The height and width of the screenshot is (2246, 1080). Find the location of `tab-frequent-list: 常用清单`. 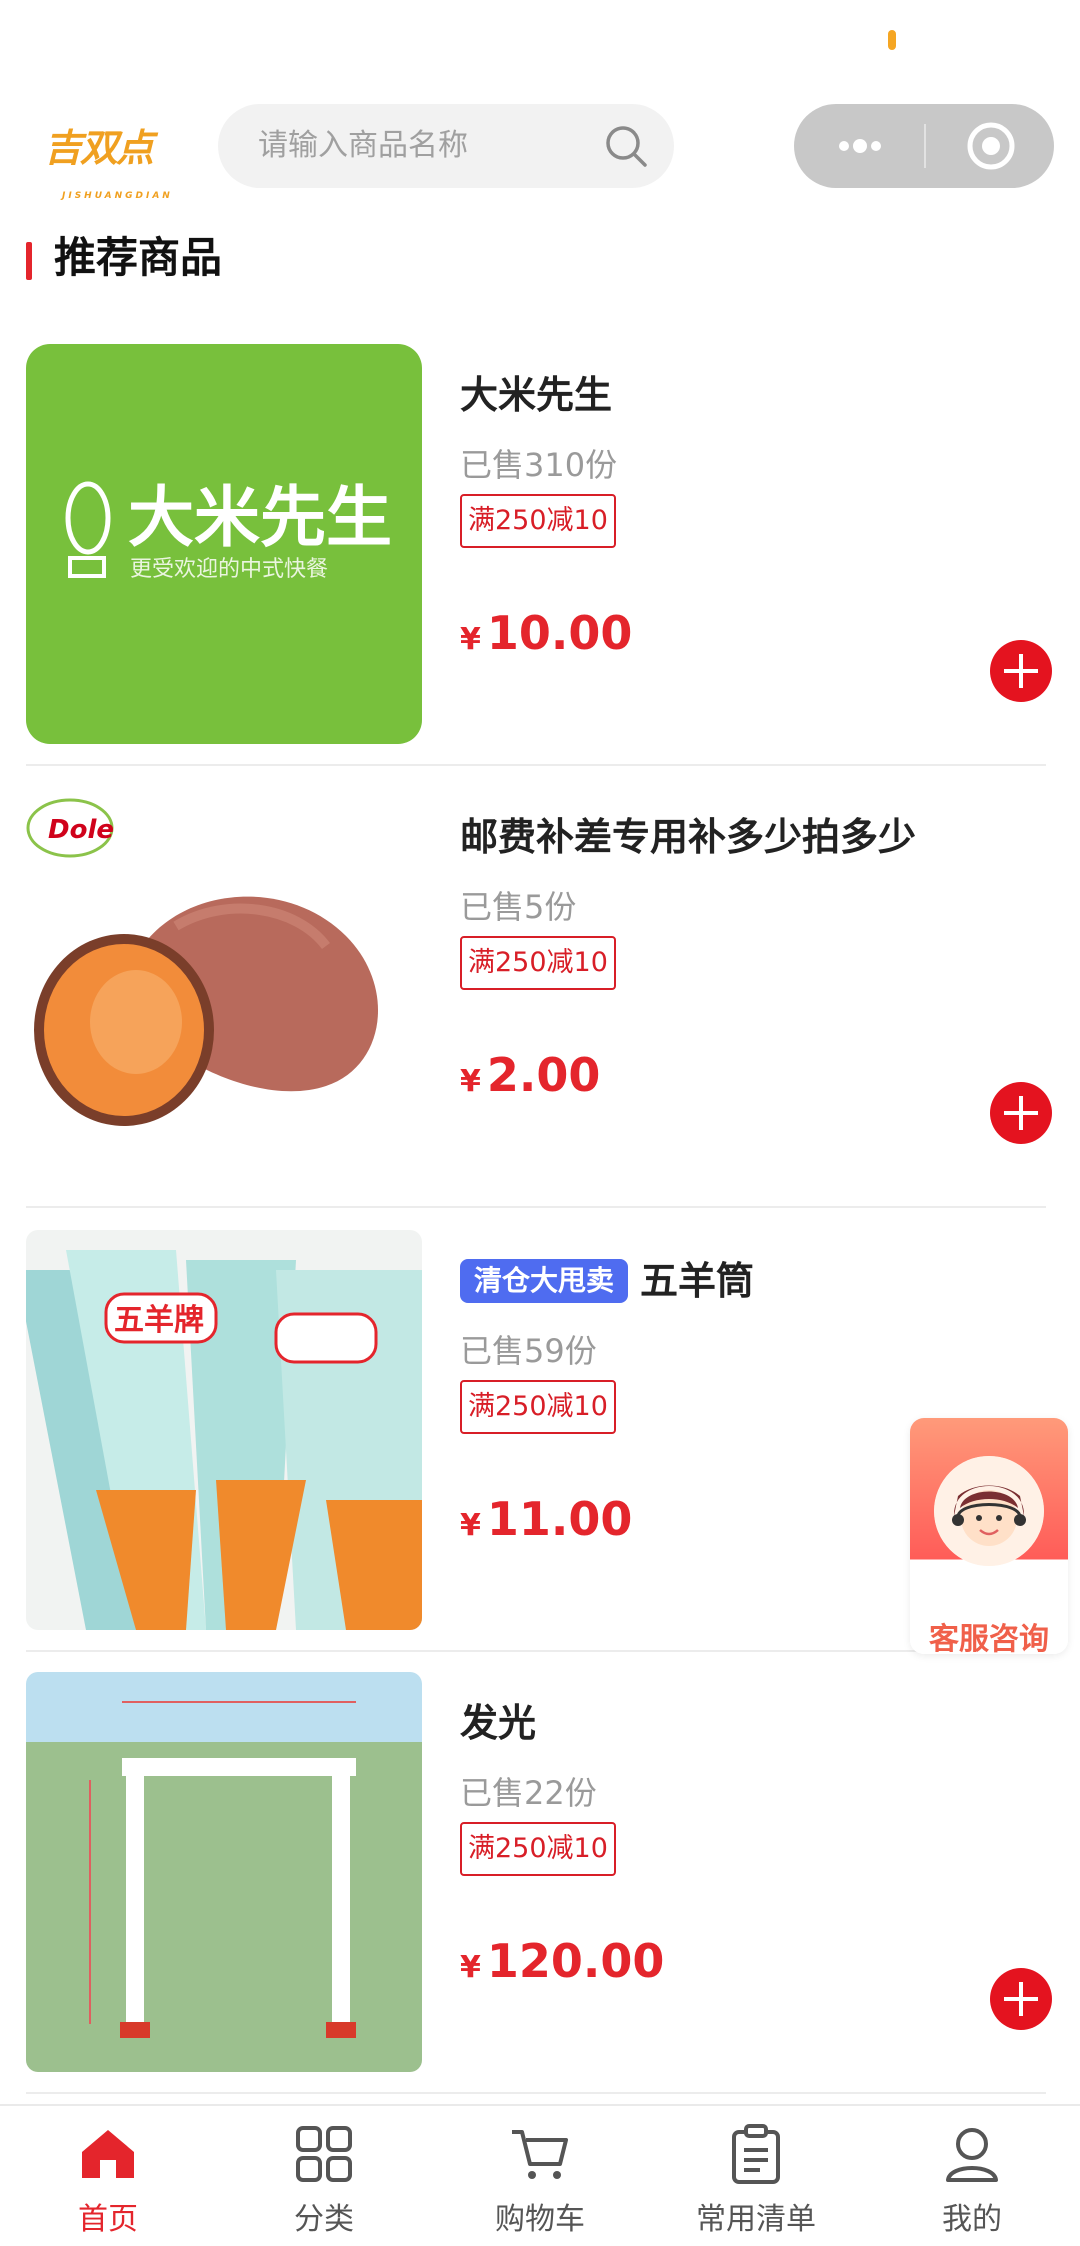

tab-frequent-list: 常用清单 is located at coordinates (756, 2176).